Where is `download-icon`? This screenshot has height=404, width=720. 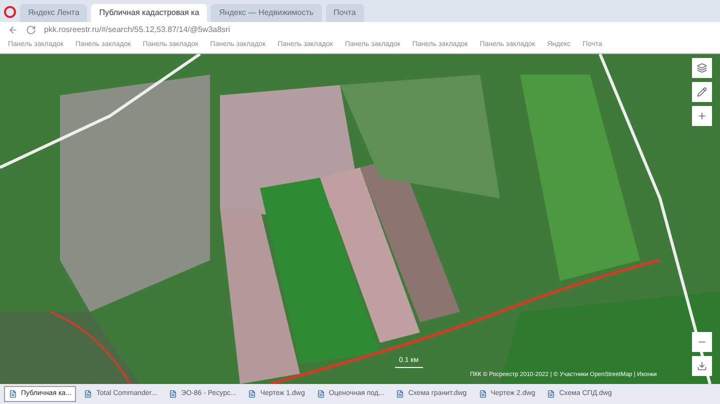 download-icon is located at coordinates (702, 365).